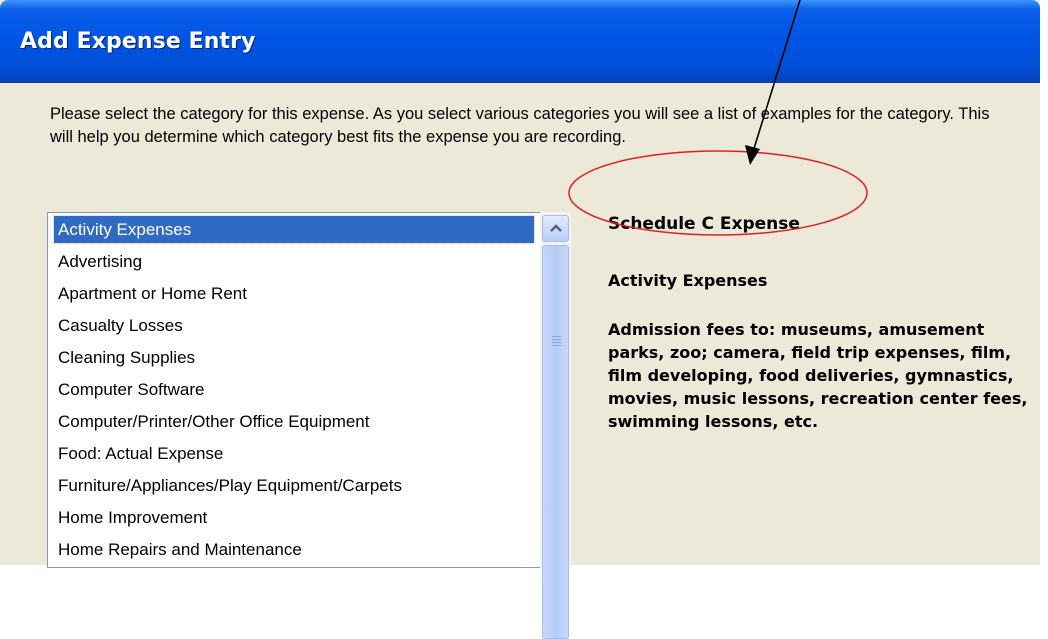  I want to click on arrow-head-icon, so click(752, 155).